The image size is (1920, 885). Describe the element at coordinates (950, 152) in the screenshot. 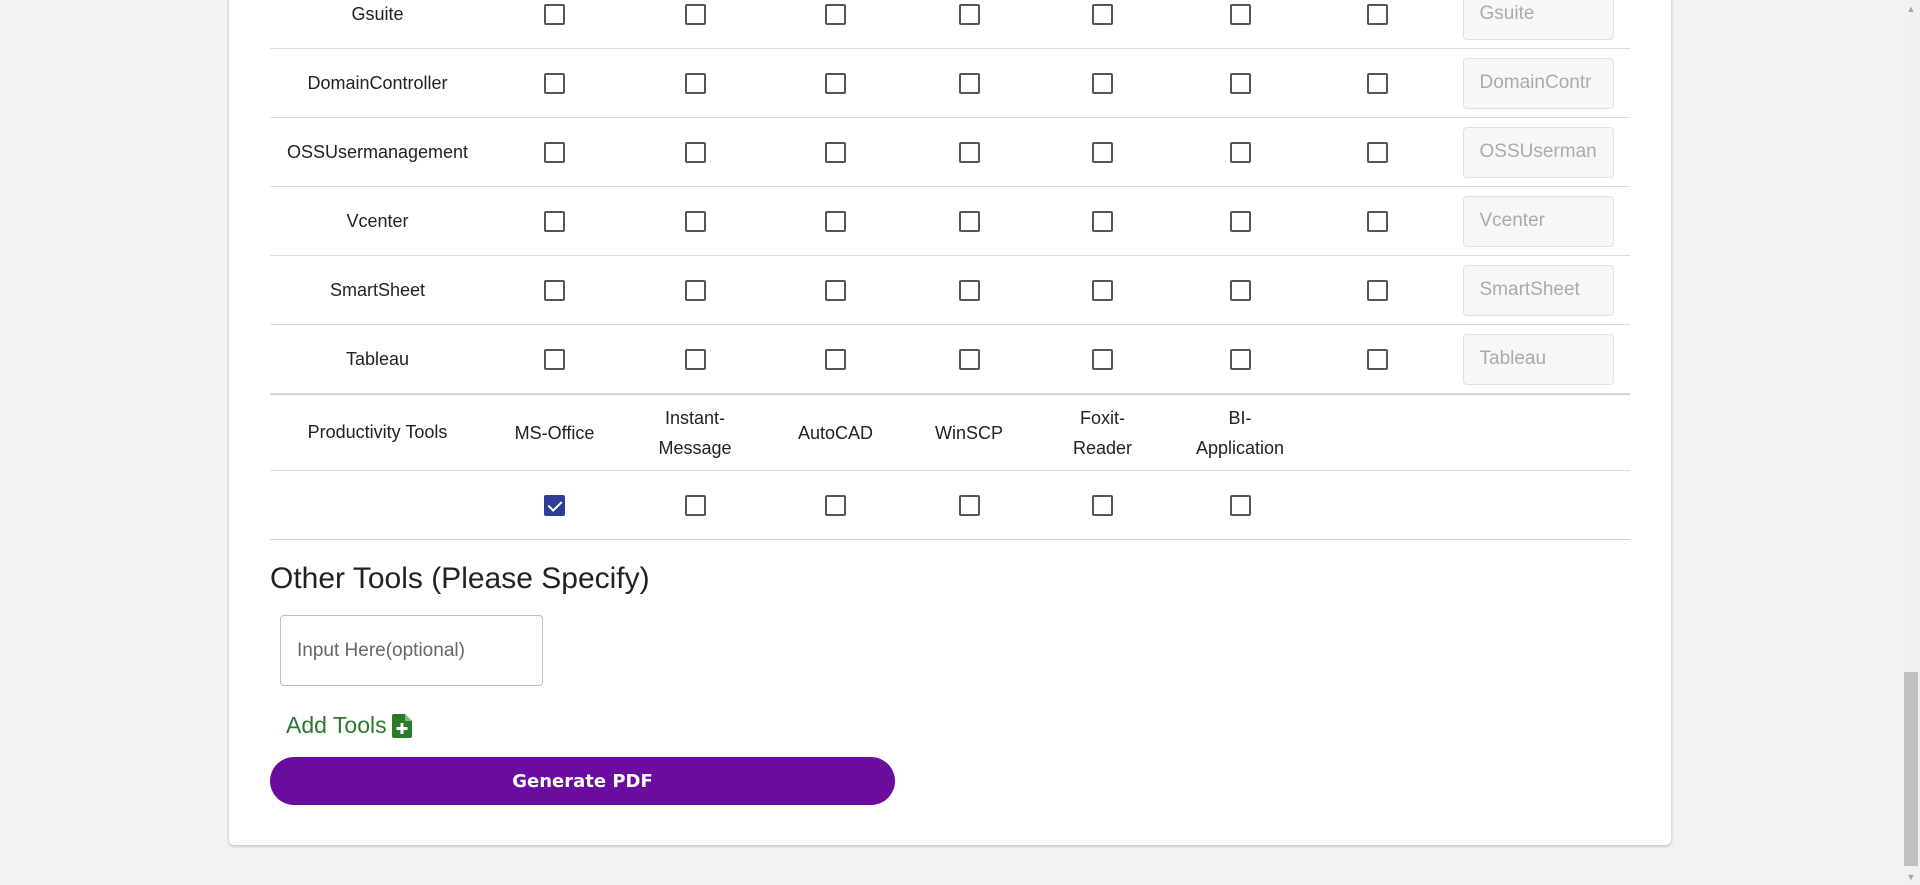

I see `table-row: OSSUsermanagement` at that location.